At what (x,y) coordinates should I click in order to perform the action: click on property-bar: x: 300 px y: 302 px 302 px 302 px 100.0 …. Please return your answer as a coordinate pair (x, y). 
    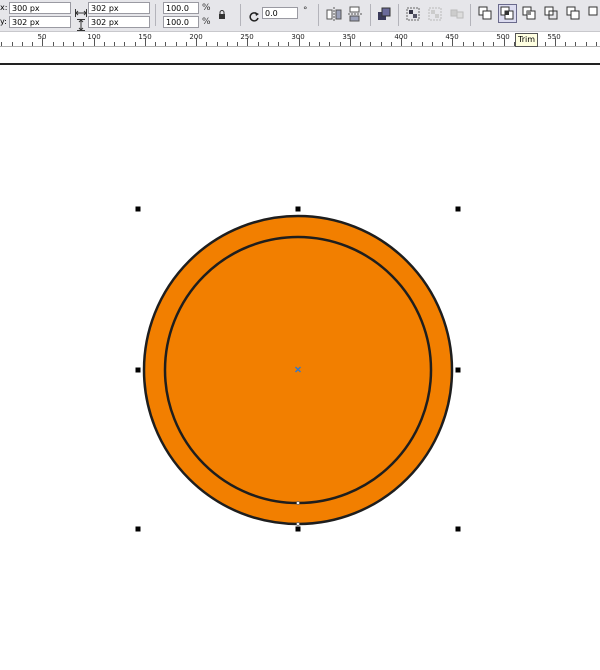
    Looking at the image, I should click on (300, 16).